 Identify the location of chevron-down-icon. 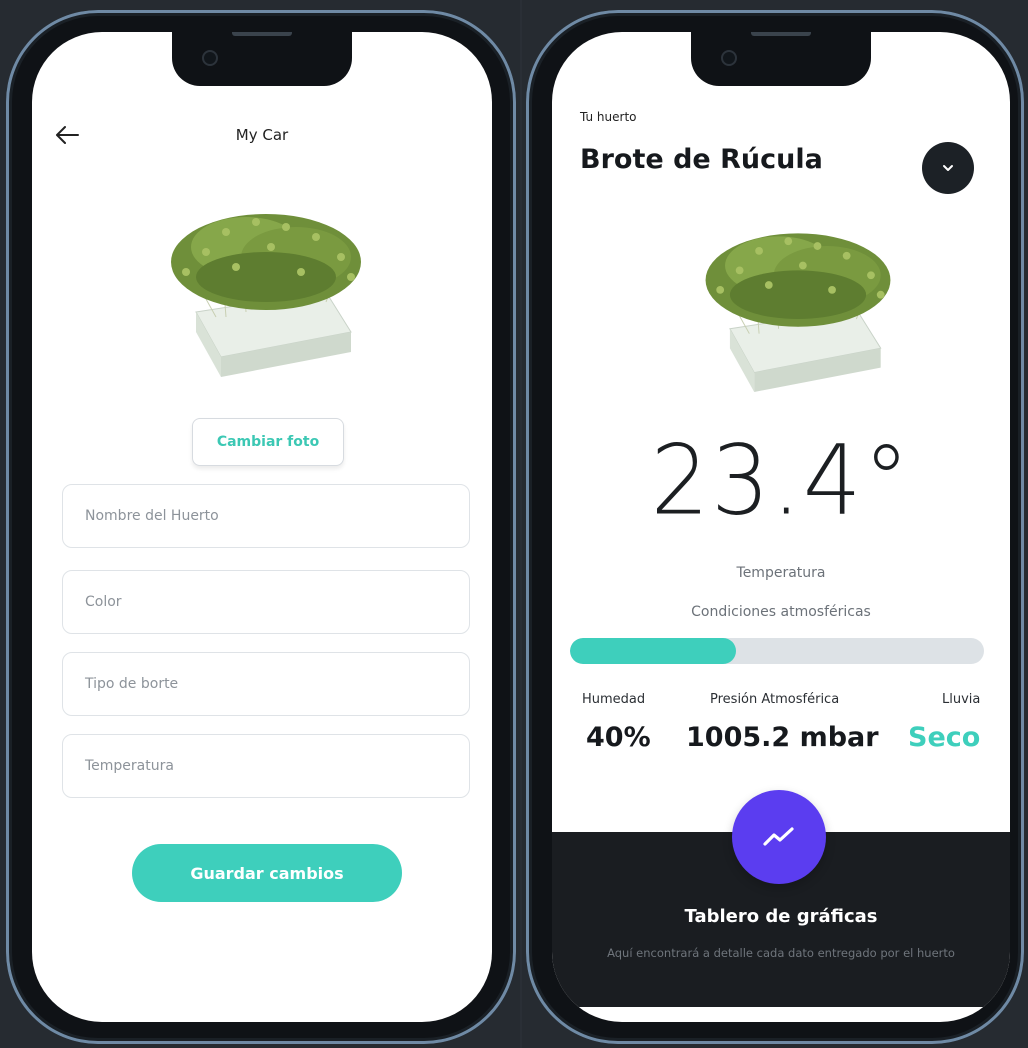
(948, 168).